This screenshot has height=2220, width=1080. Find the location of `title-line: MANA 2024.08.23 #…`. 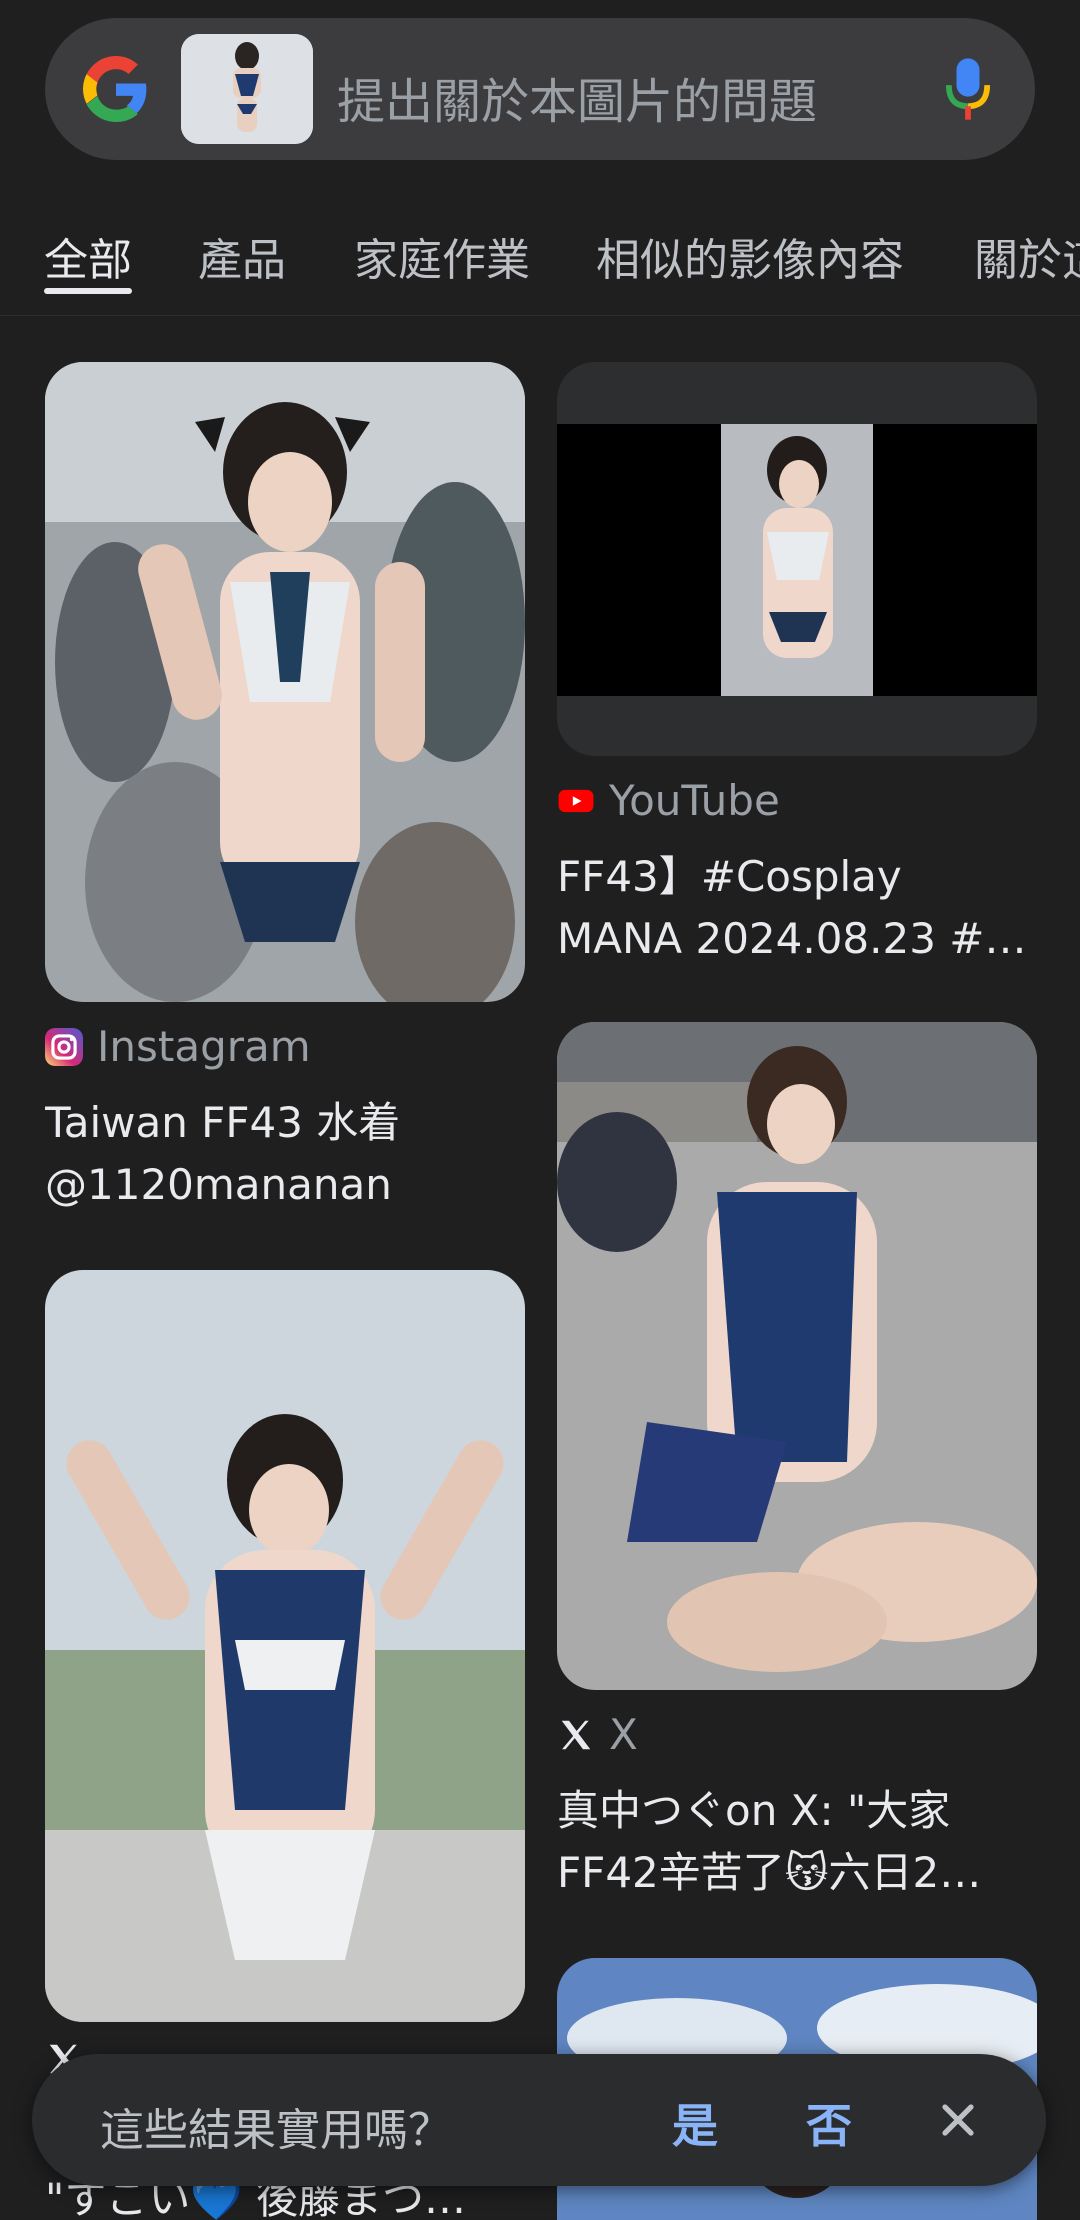

title-line: MANA 2024.08.23 #… is located at coordinates (792, 938).